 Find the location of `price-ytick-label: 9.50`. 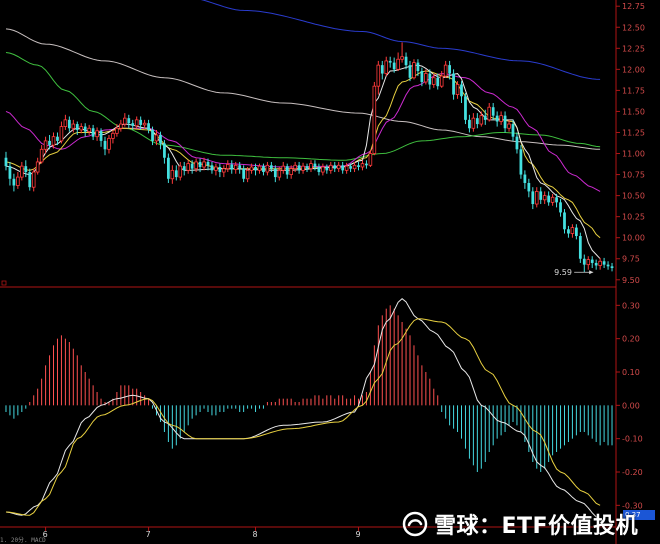

price-ytick-label: 9.50 is located at coordinates (631, 280).